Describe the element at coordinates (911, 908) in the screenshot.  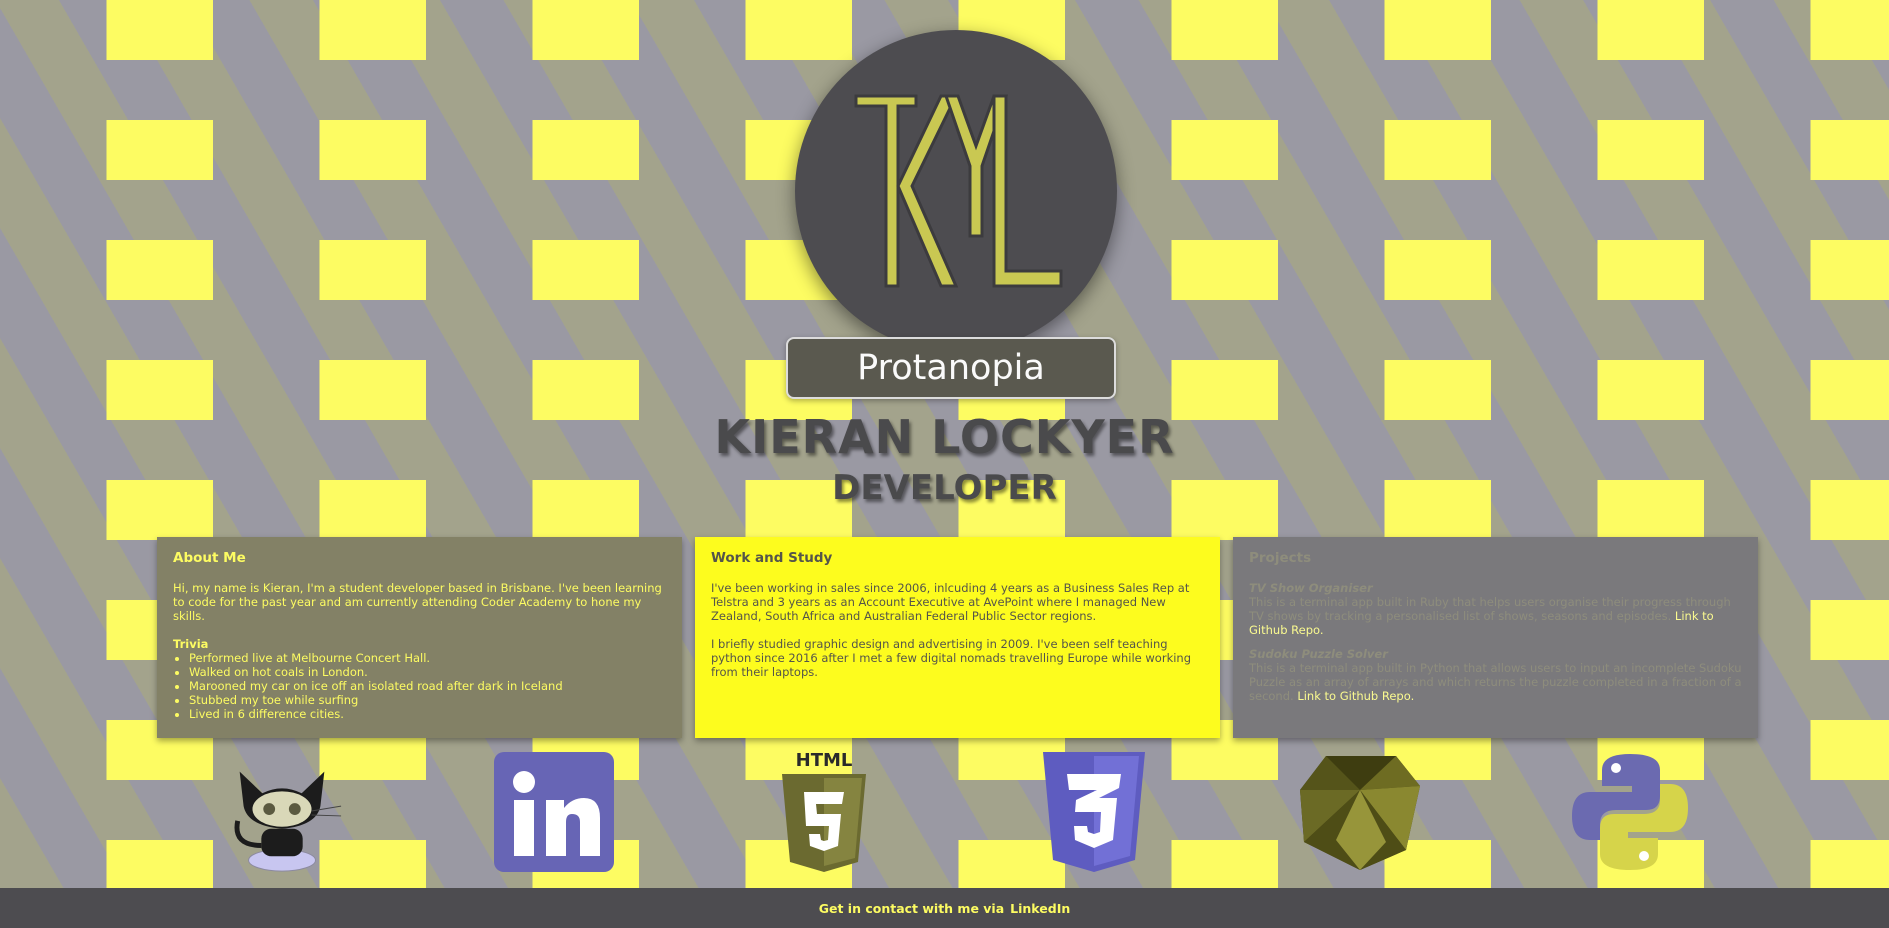
I see `footer-text: Get in contact with me via` at that location.